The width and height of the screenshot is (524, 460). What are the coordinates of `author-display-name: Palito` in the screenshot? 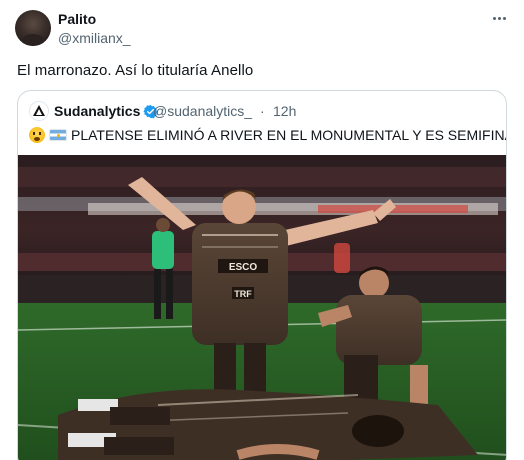 It's located at (77, 19).